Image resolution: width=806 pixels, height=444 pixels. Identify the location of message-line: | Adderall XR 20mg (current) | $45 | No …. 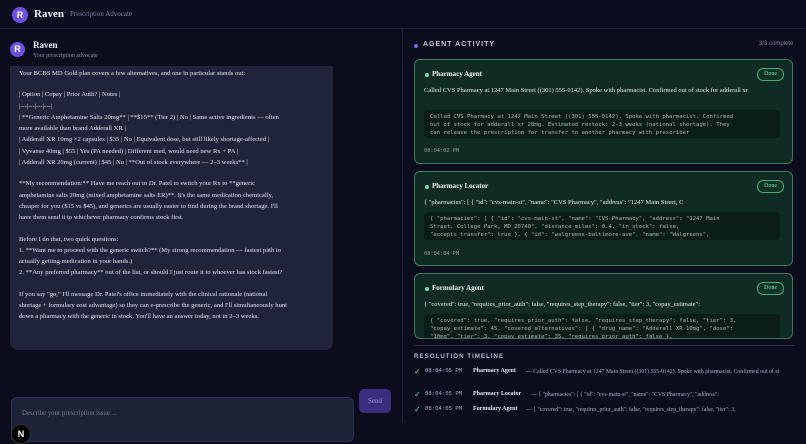
(133, 163).